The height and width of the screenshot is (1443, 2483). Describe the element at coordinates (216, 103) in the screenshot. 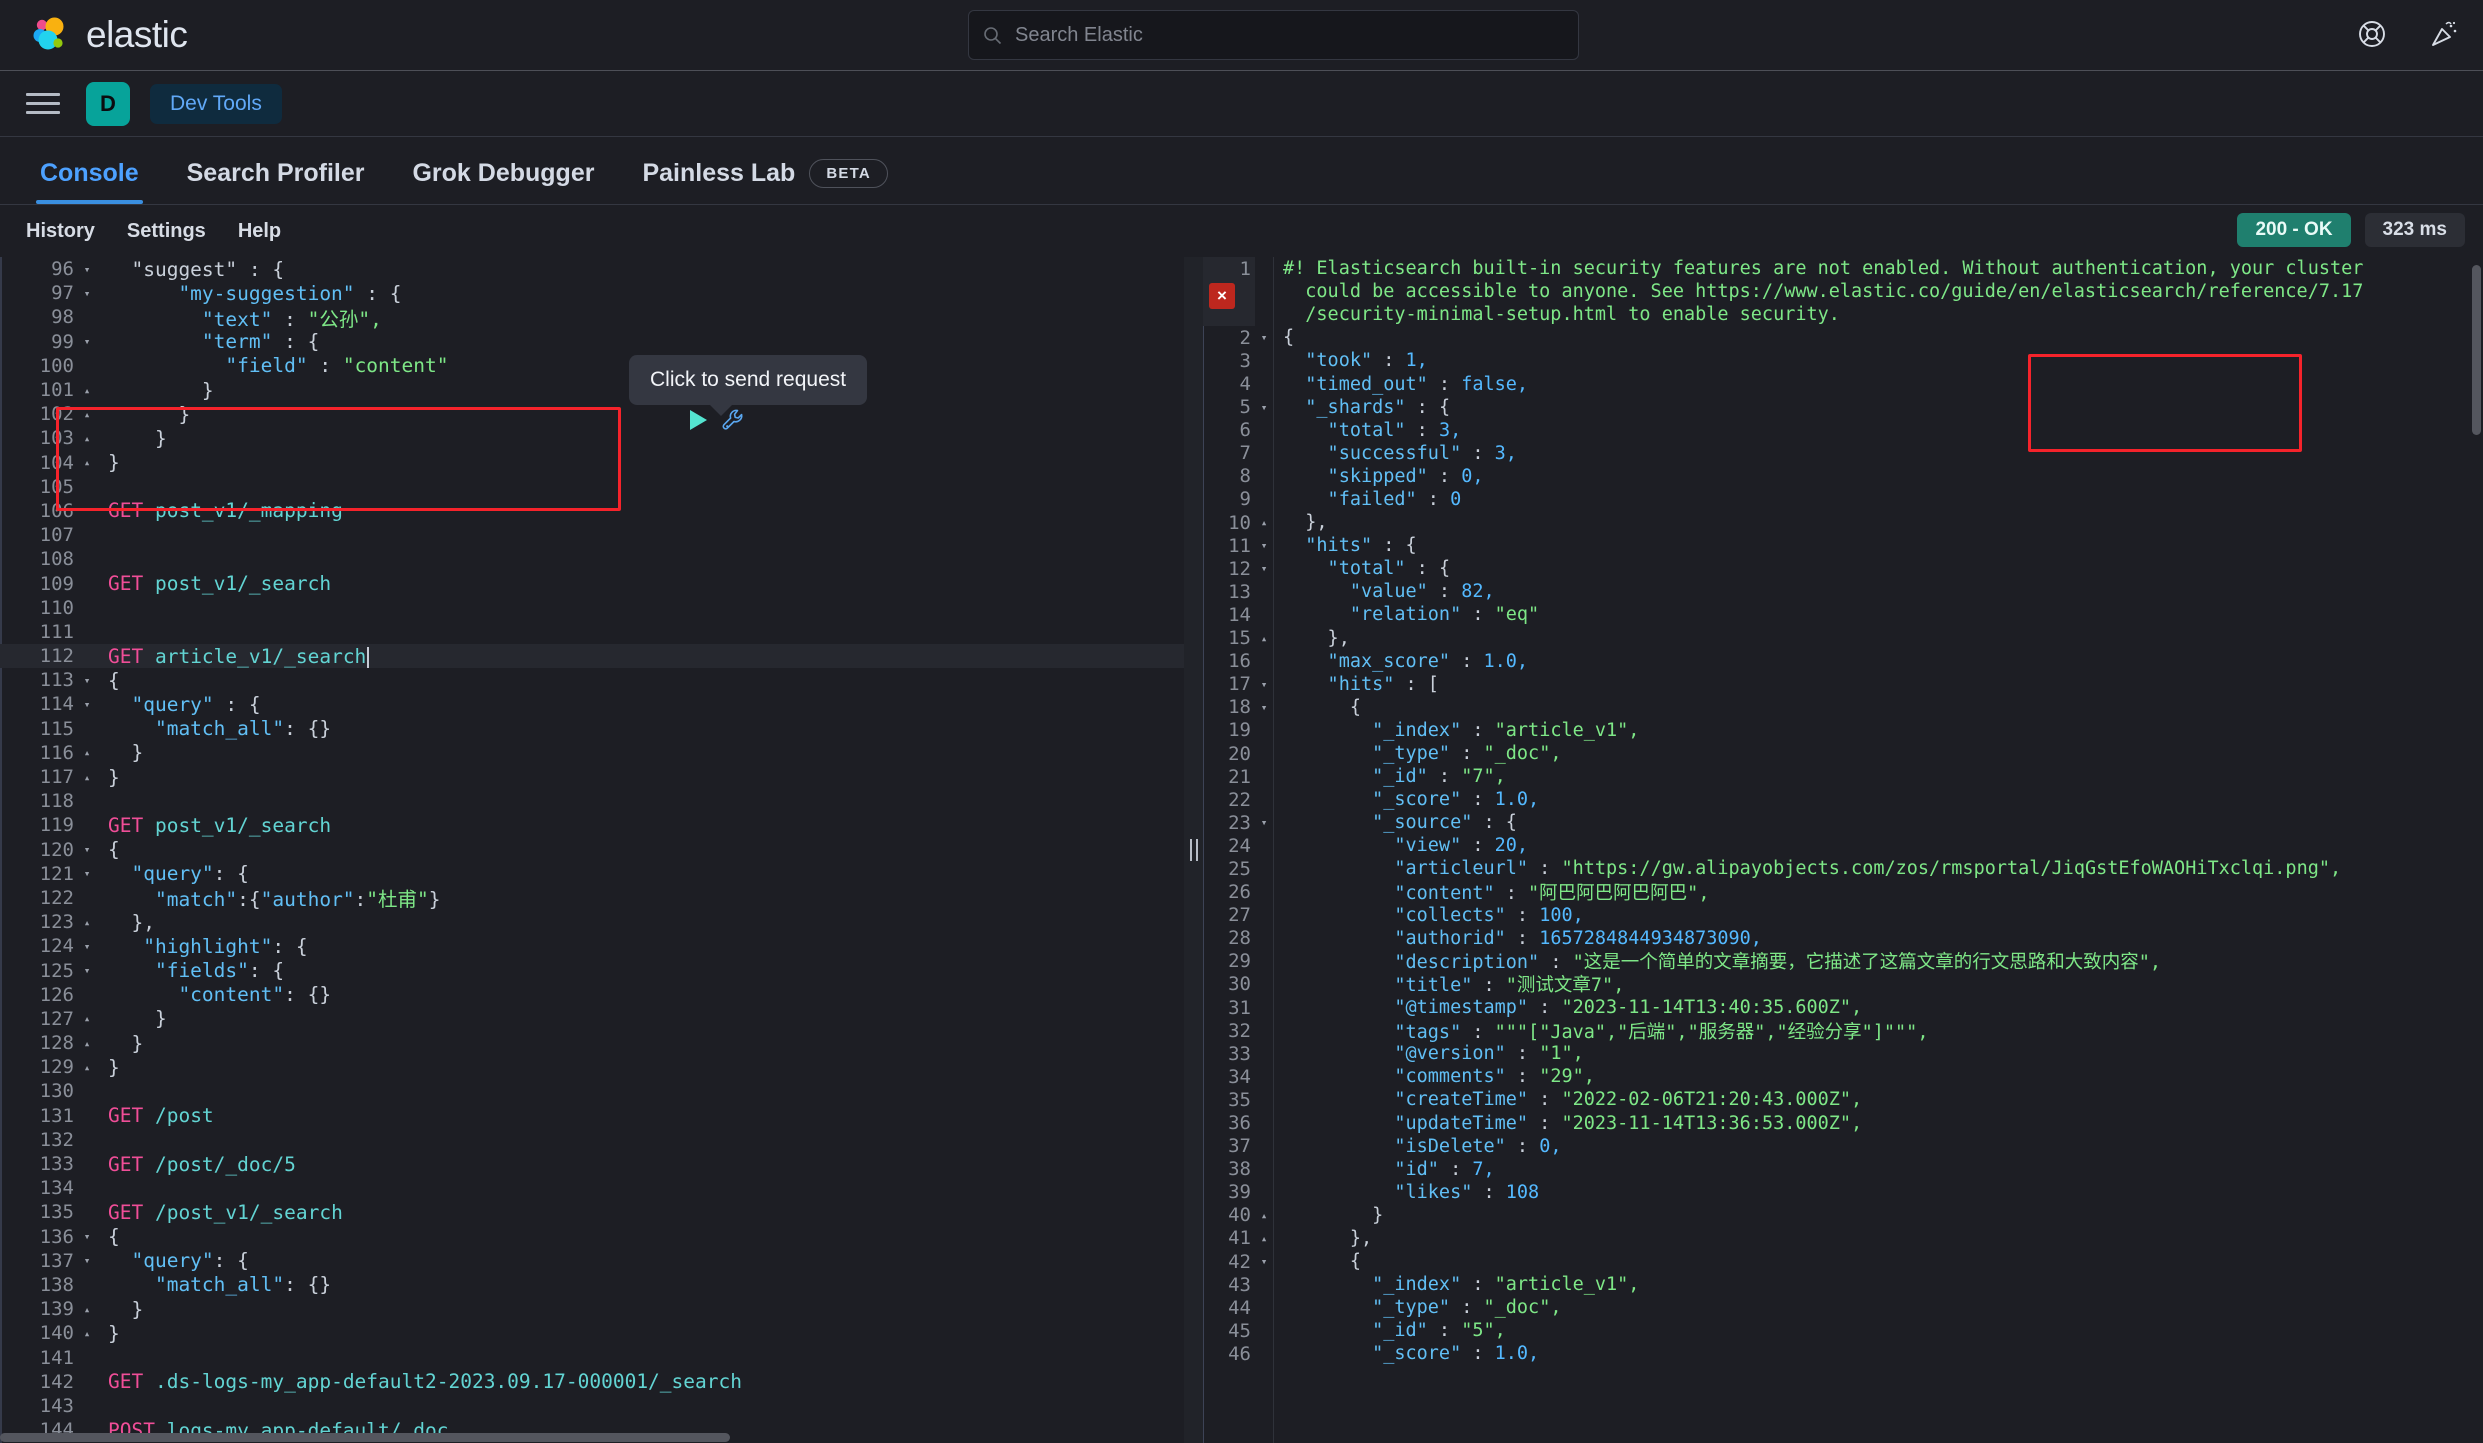

I see `breadcrumb: Dev Tools` at that location.